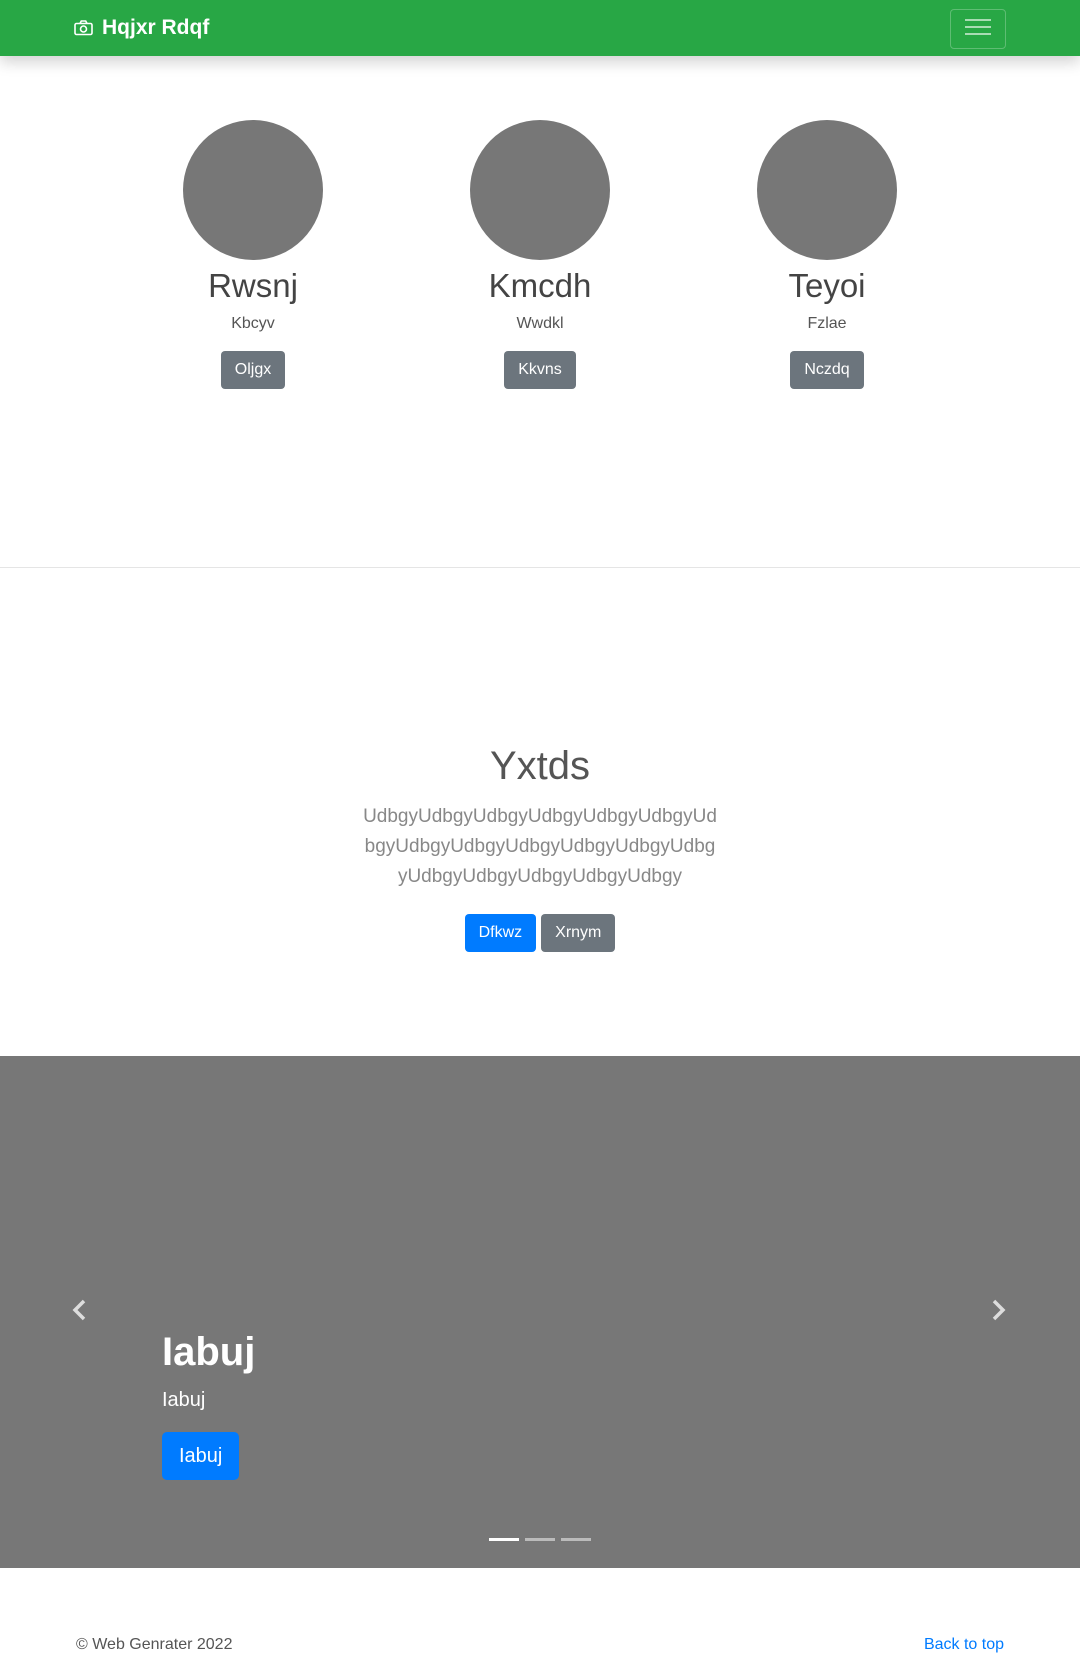 This screenshot has height=1657, width=1080. I want to click on carousel-caption: Iabuj Iabuj Iabuj, so click(462, 1404).